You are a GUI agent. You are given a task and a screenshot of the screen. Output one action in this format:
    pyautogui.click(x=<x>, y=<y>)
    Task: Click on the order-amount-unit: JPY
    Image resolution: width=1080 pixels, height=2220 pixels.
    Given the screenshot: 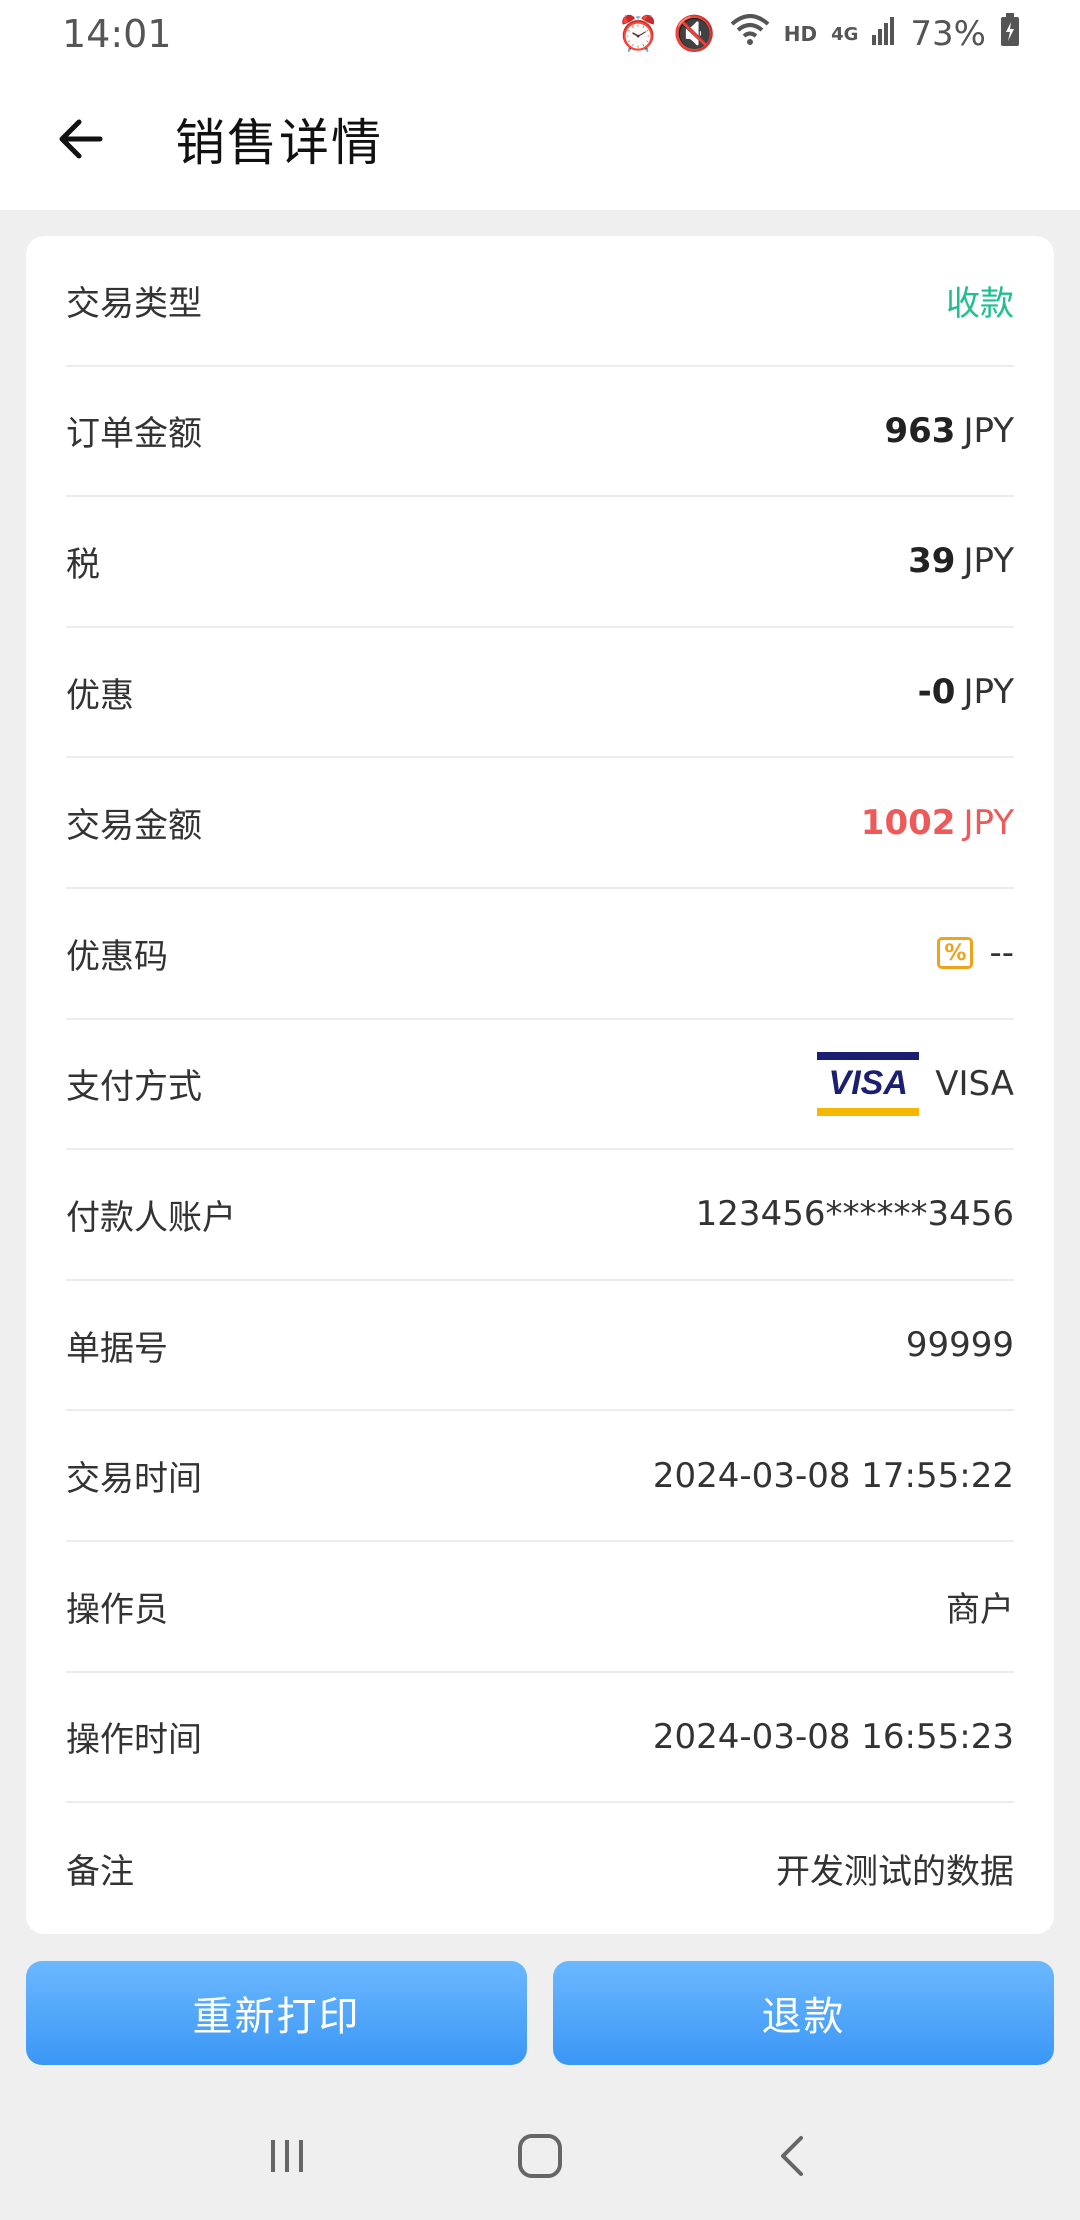 What is the action you would take?
    pyautogui.click(x=988, y=430)
    